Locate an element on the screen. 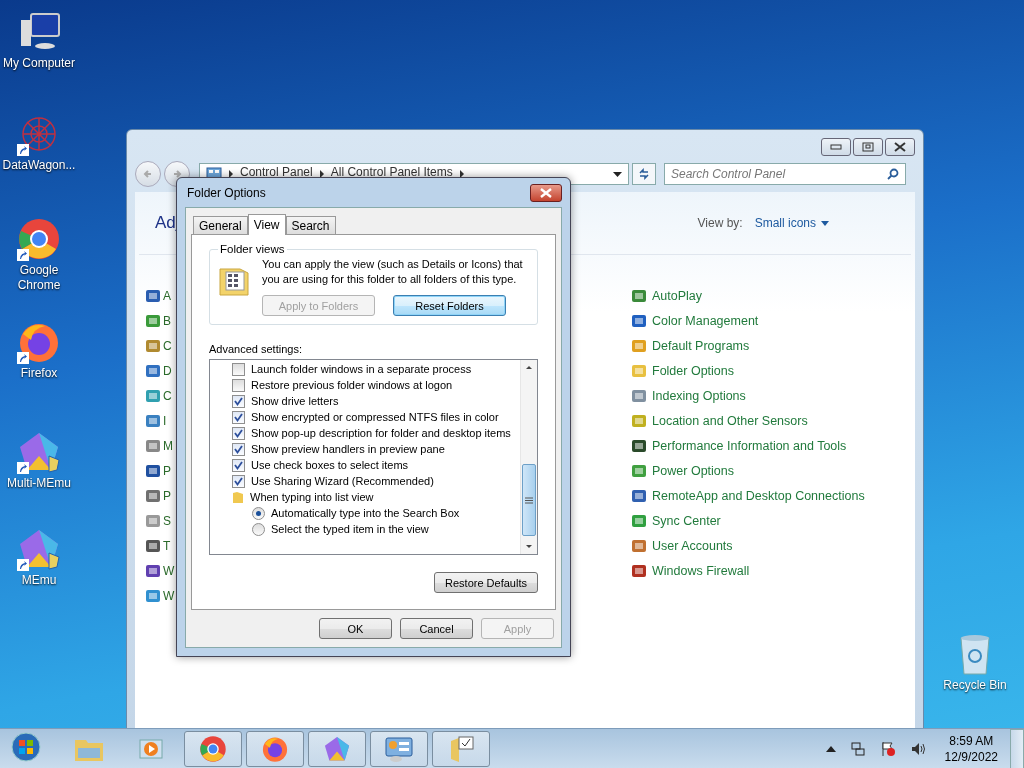 The width and height of the screenshot is (1024, 768). desktop-icon-label: Multi-MEmu is located at coordinates (39, 483).